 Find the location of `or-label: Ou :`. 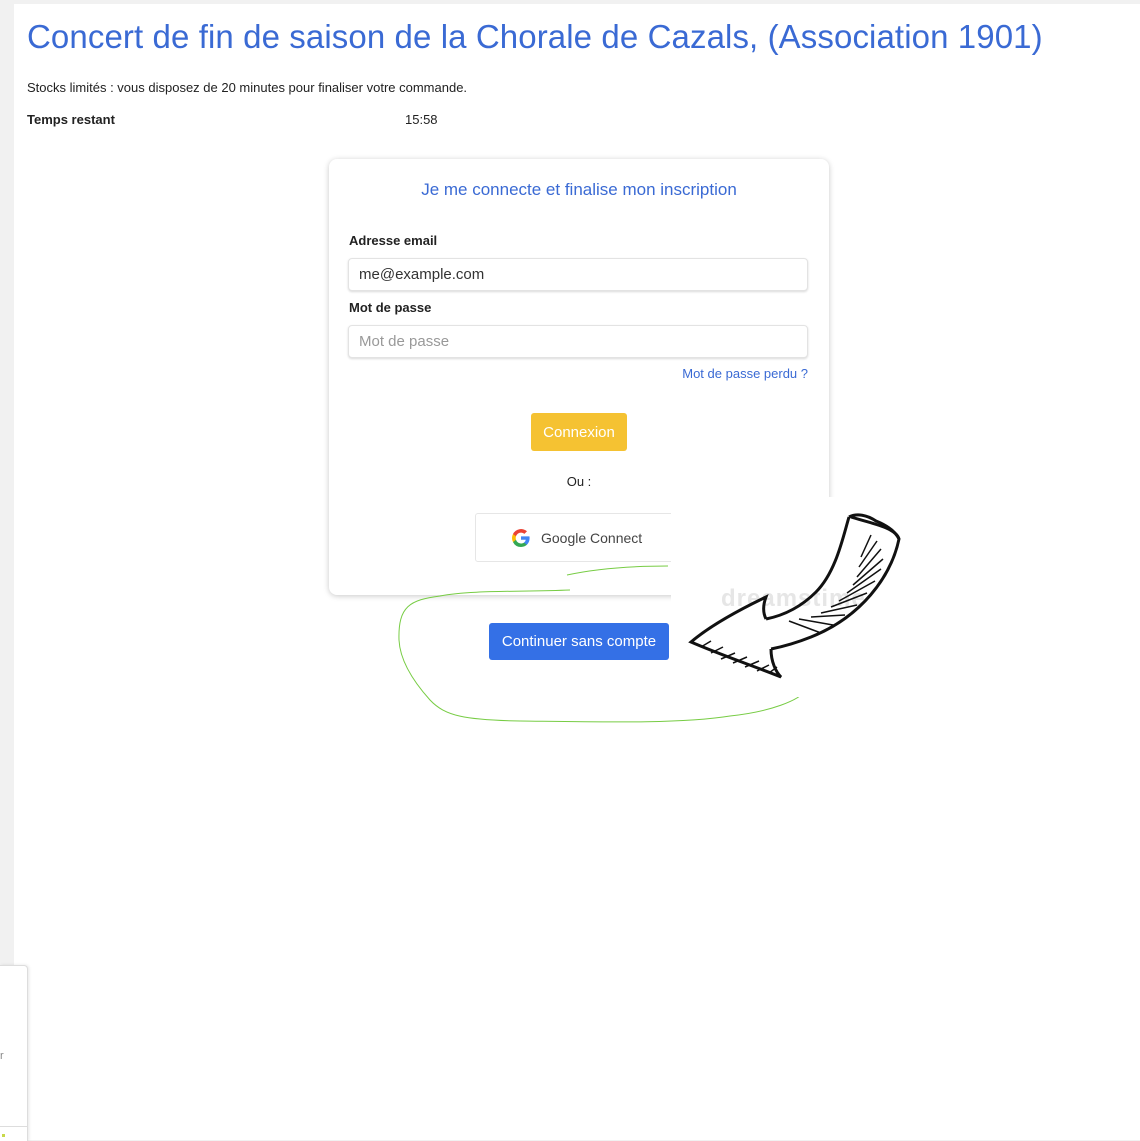

or-label: Ou : is located at coordinates (579, 481).